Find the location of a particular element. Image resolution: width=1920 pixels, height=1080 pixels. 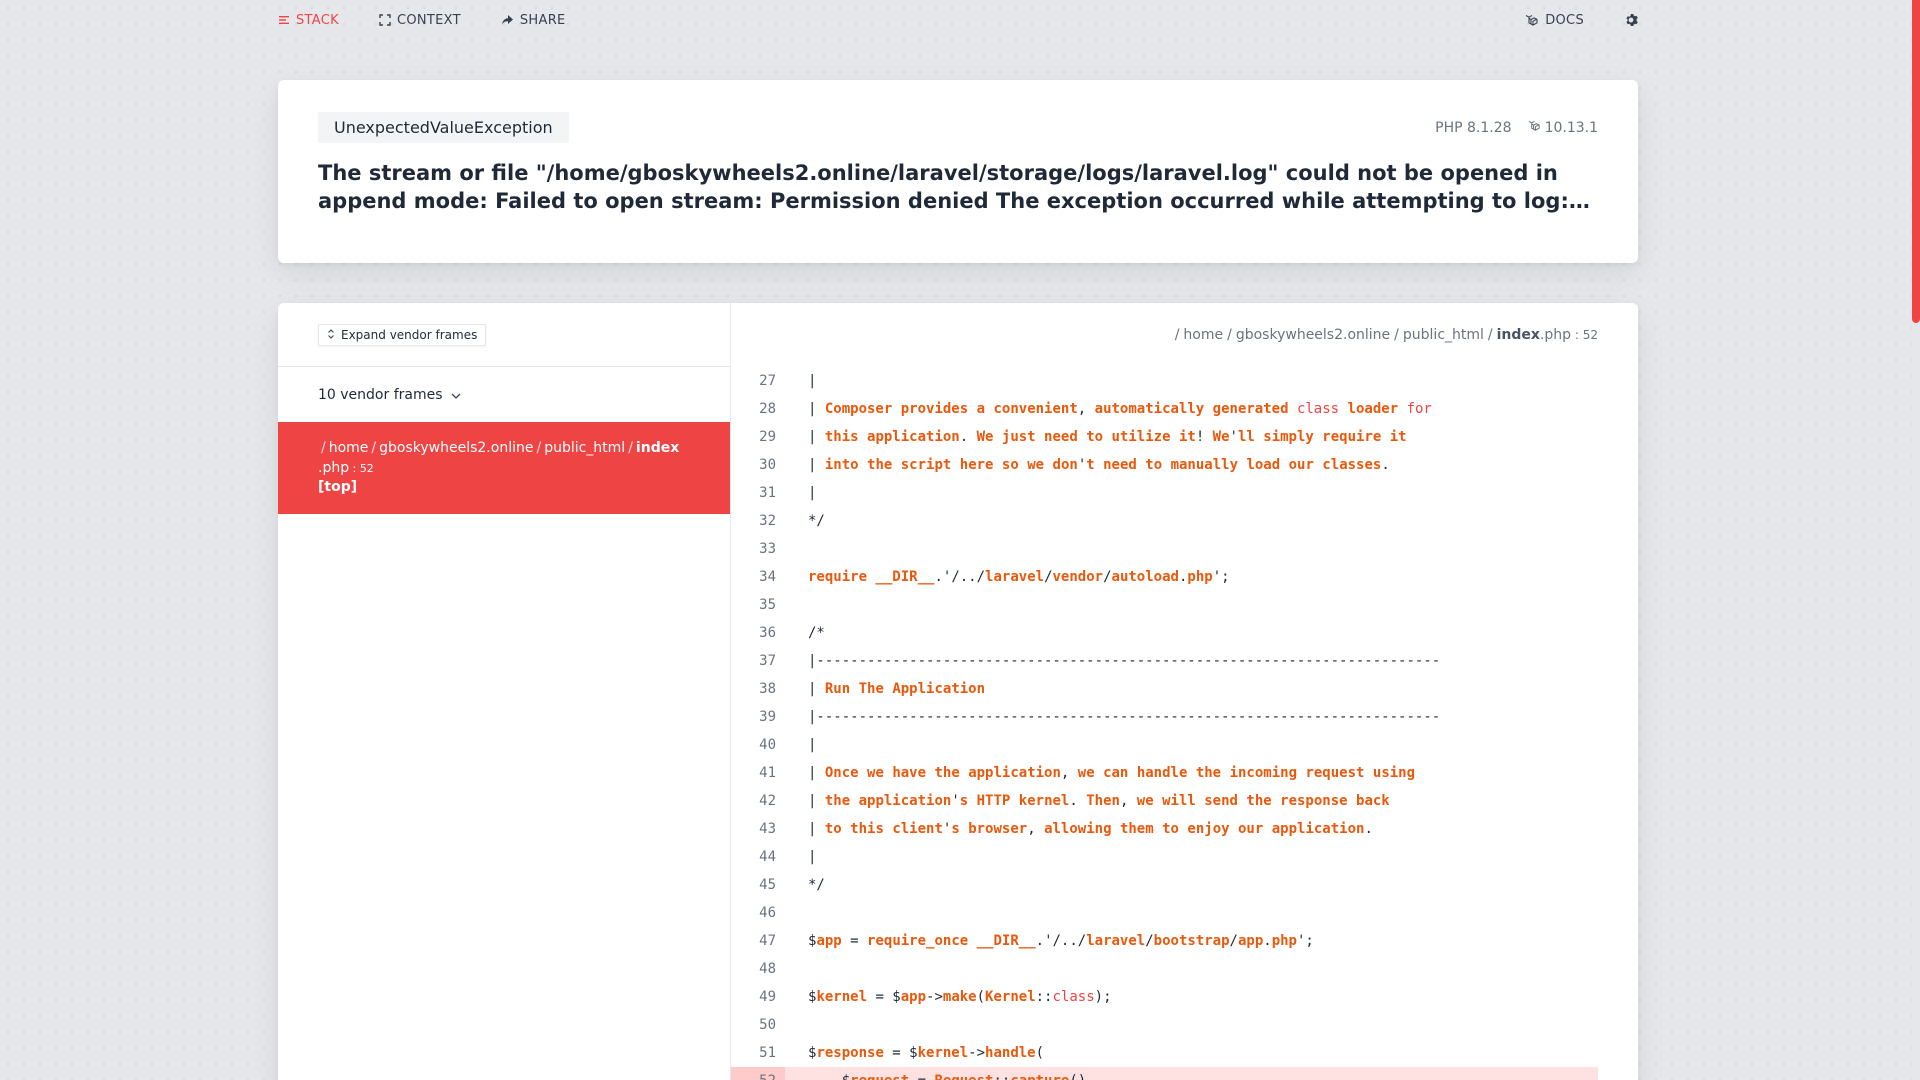

frame-file-ext: .php is located at coordinates (334, 468).